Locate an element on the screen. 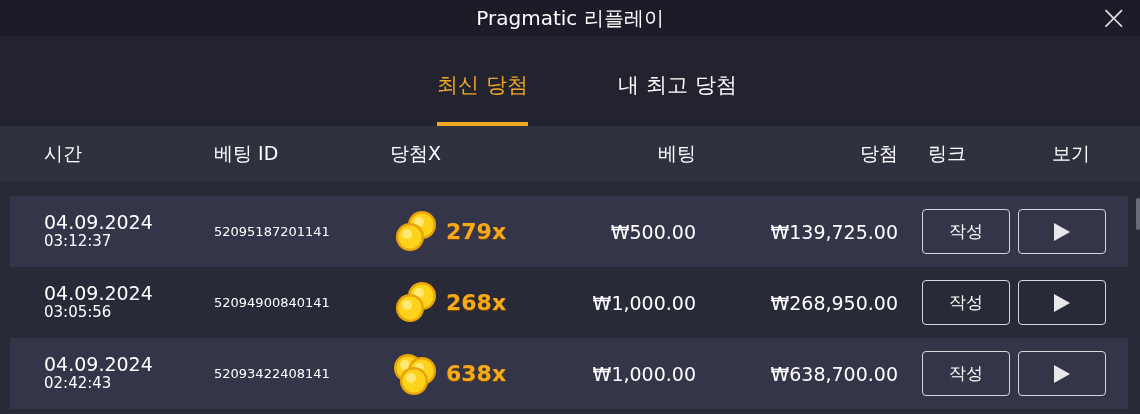  time-text: 03:12:37 is located at coordinates (78, 241).